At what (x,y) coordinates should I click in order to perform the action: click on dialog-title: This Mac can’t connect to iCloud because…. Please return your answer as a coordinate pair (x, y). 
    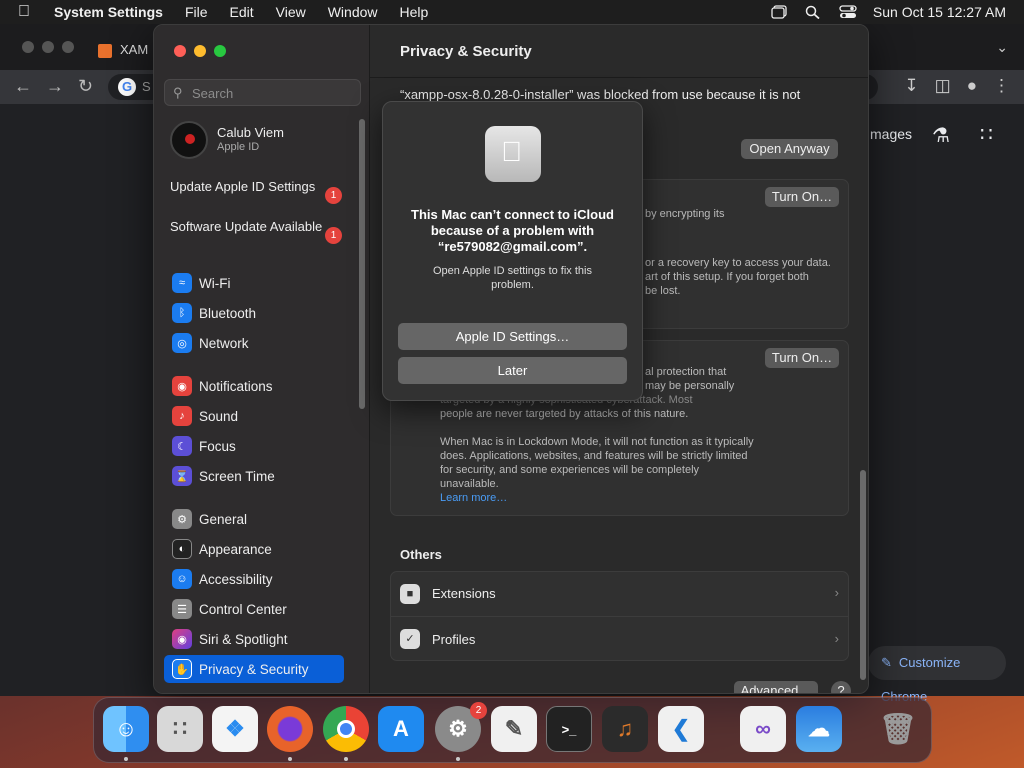
    Looking at the image, I should click on (512, 230).